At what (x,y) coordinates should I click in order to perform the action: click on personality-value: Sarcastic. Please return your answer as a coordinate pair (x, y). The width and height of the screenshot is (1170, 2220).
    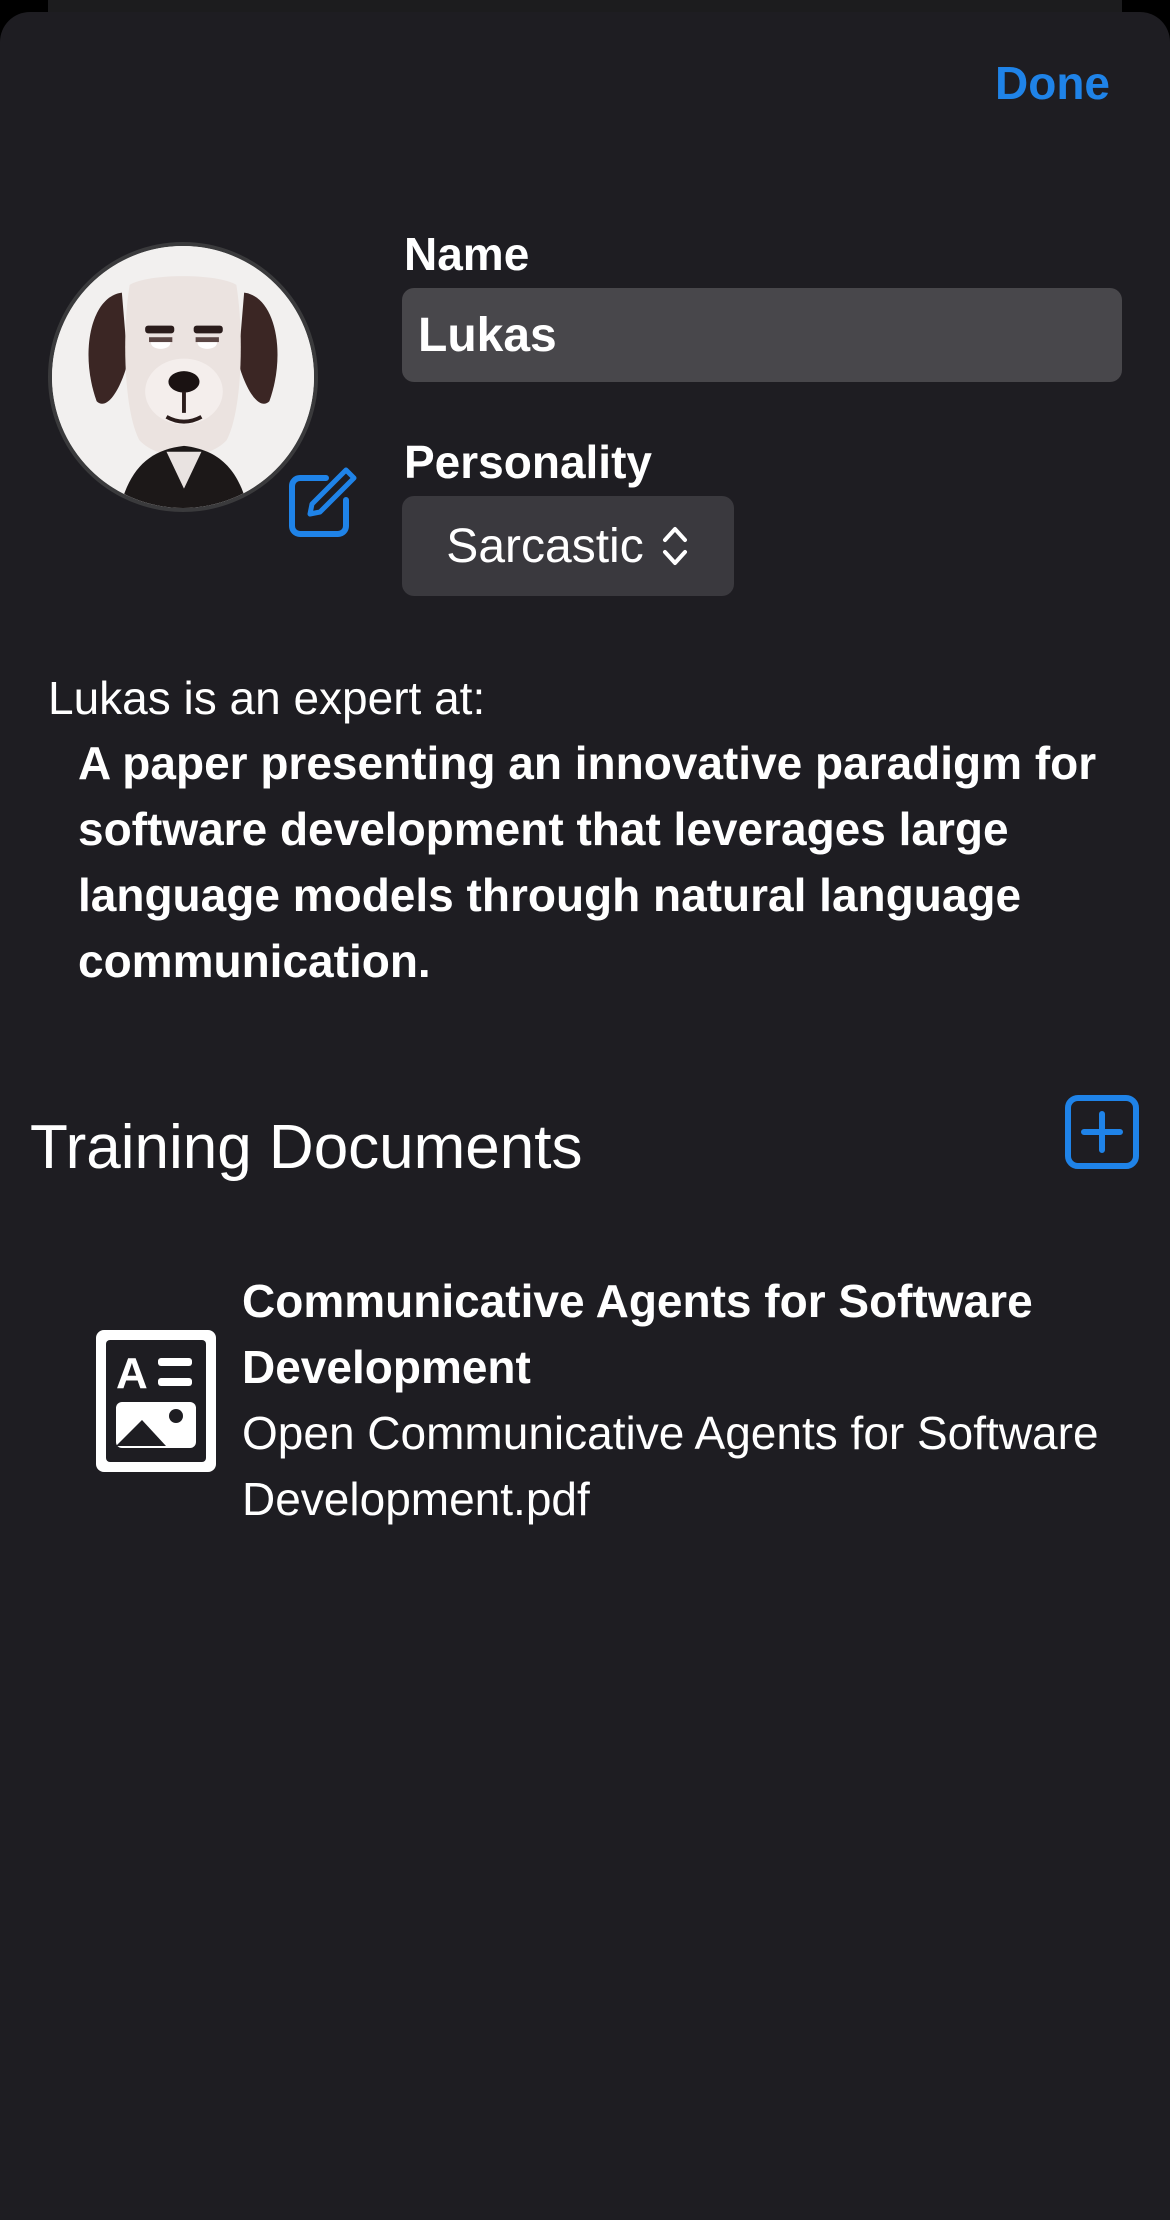
    Looking at the image, I should click on (545, 546).